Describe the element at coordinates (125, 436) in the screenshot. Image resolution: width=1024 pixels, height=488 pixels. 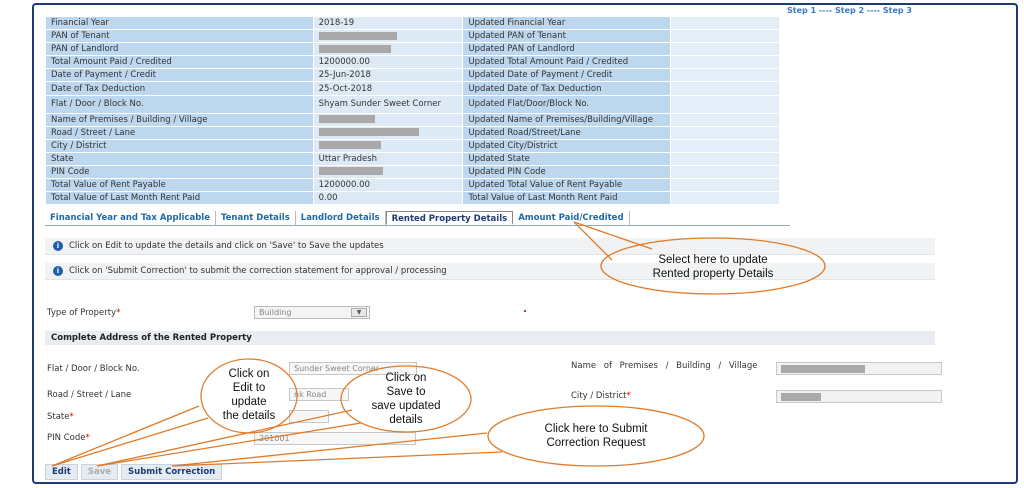
I see `callout-pointer-edit` at that location.